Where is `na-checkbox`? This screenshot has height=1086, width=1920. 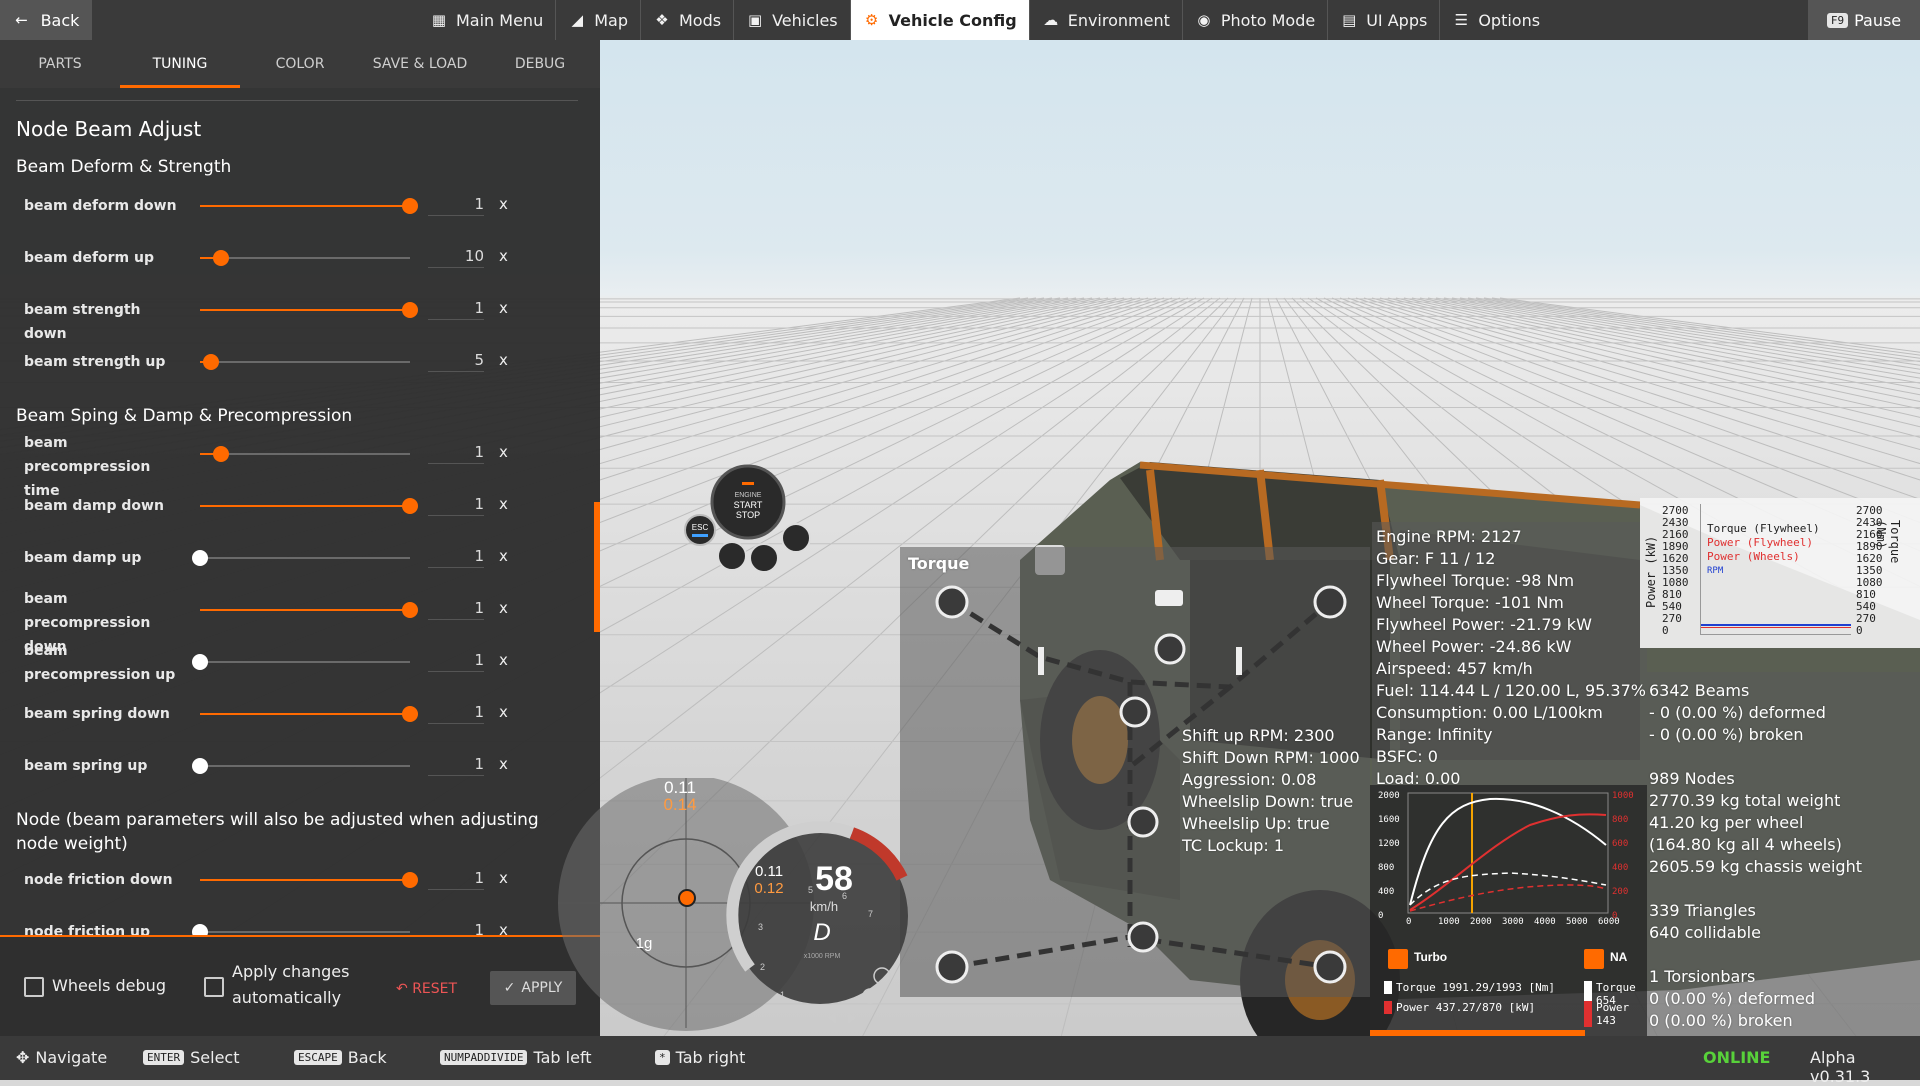
na-checkbox is located at coordinates (1594, 959).